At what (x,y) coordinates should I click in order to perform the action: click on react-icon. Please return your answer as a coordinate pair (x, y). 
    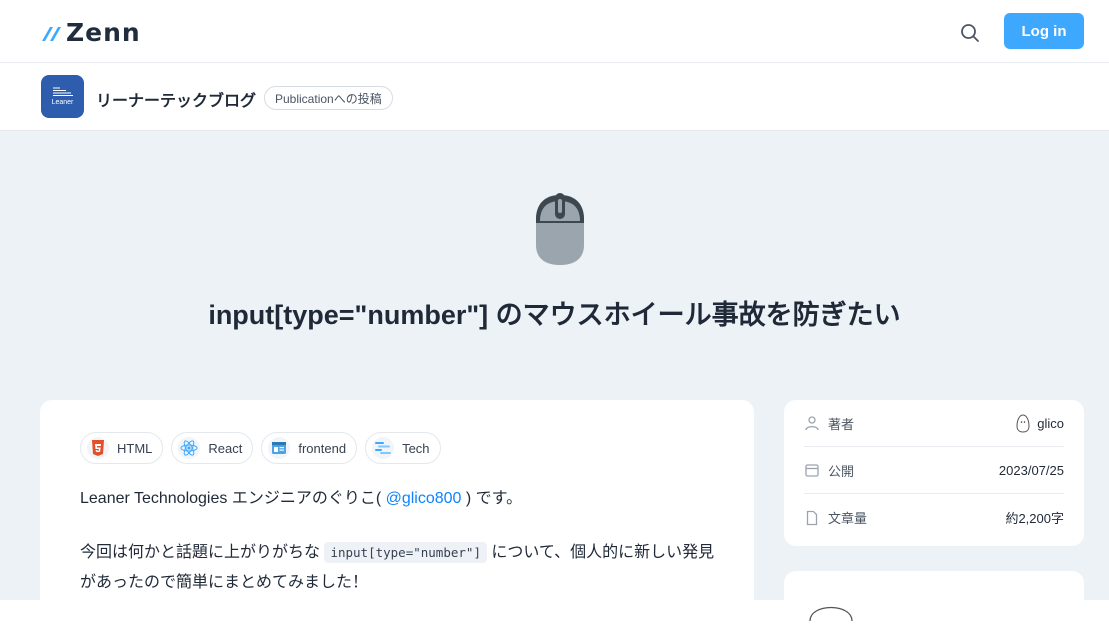
    Looking at the image, I should click on (189, 448).